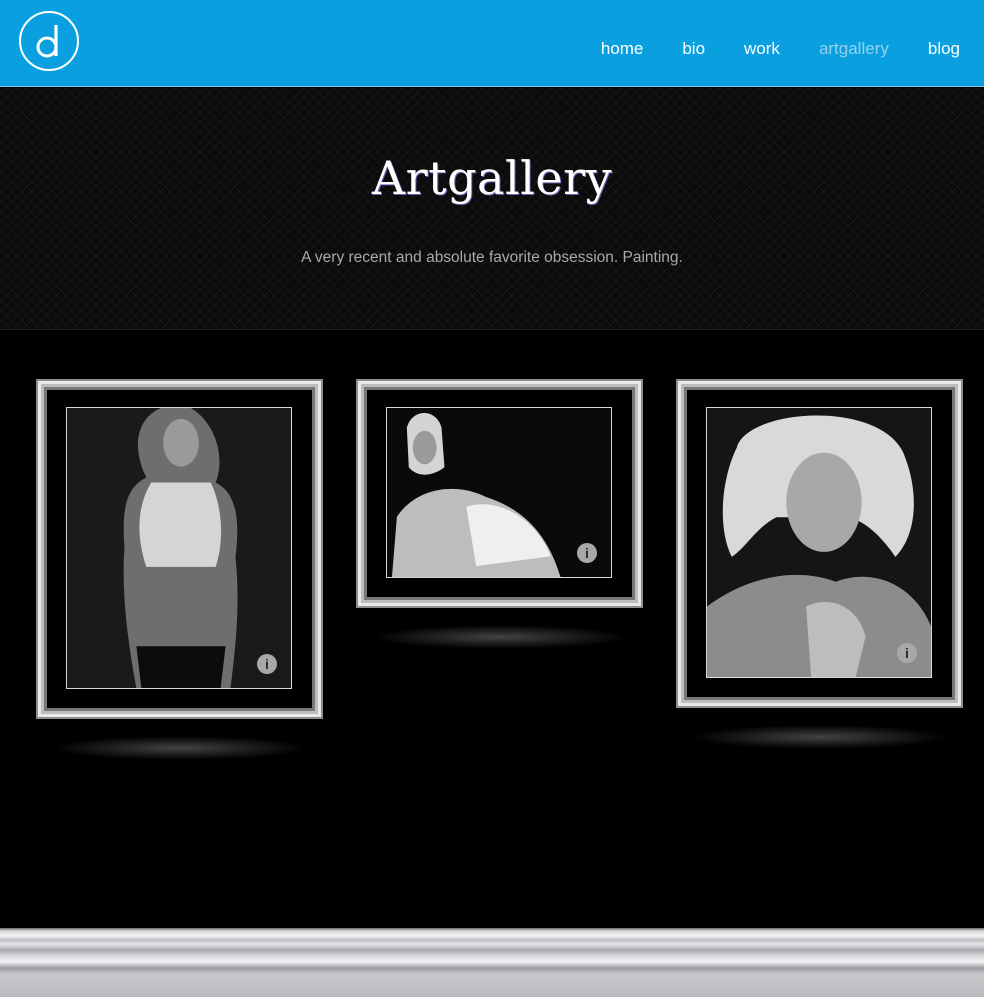  What do you see at coordinates (693, 49) in the screenshot?
I see `nav-bio: bio` at bounding box center [693, 49].